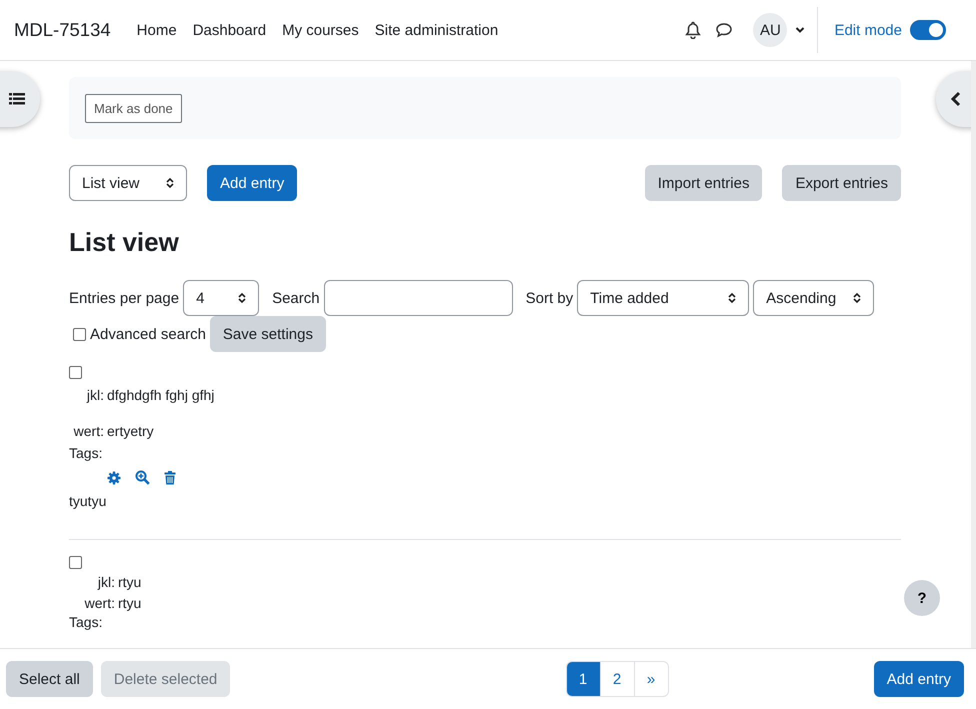 The width and height of the screenshot is (976, 709). I want to click on user-avatar: AU, so click(770, 30).